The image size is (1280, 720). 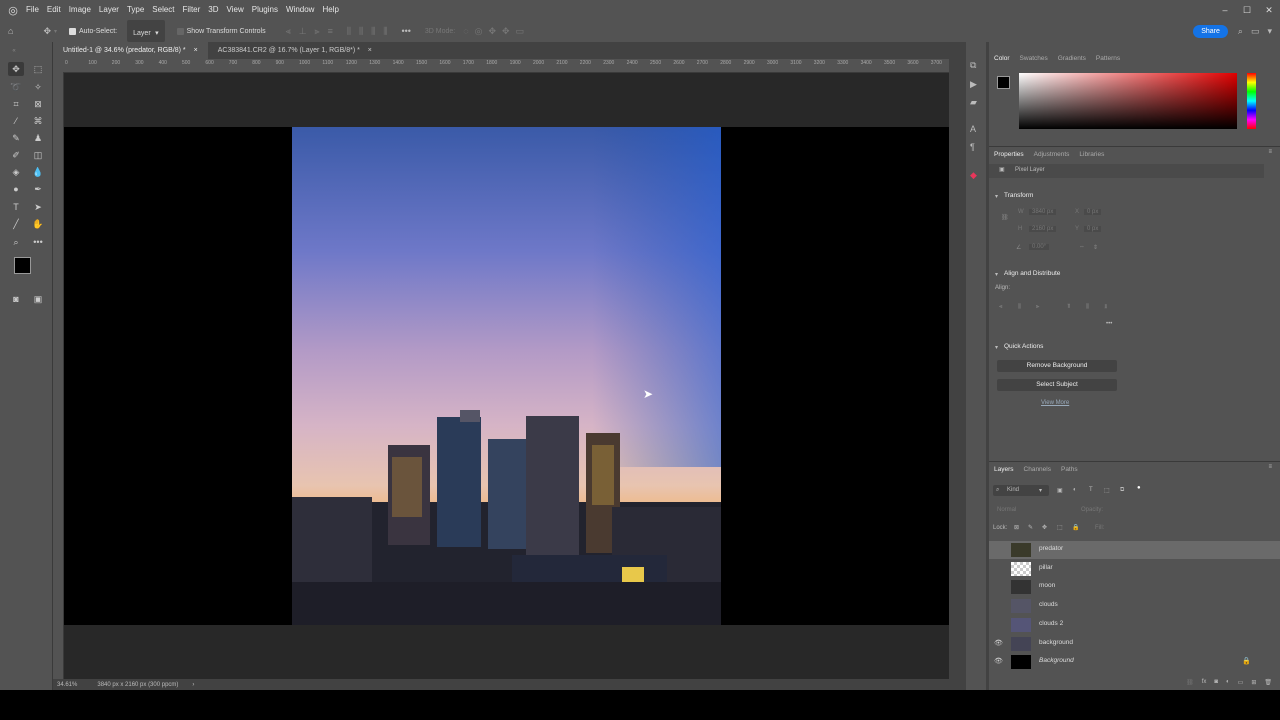 I want to click on brush-tool-icon: ✎, so click(x=16, y=138).